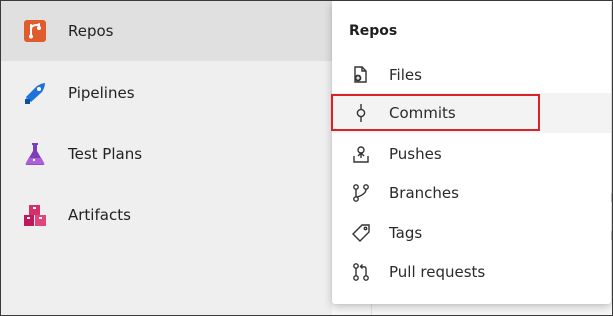 The image size is (613, 316). Describe the element at coordinates (361, 193) in the screenshot. I see `branches-icon` at that location.